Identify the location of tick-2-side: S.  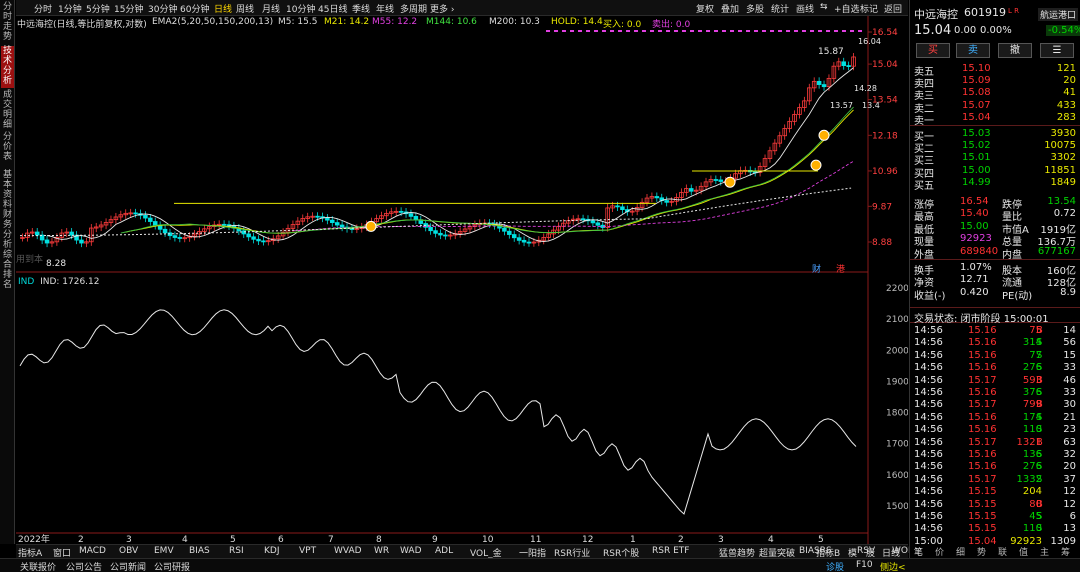
(1039, 355).